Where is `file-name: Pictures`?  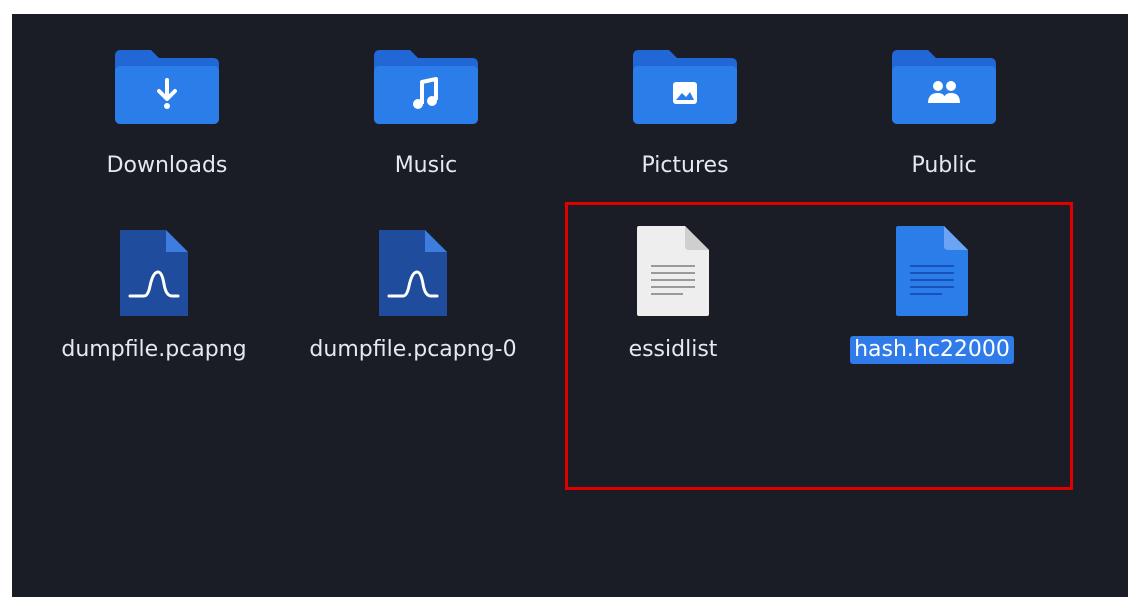
file-name: Pictures is located at coordinates (685, 165).